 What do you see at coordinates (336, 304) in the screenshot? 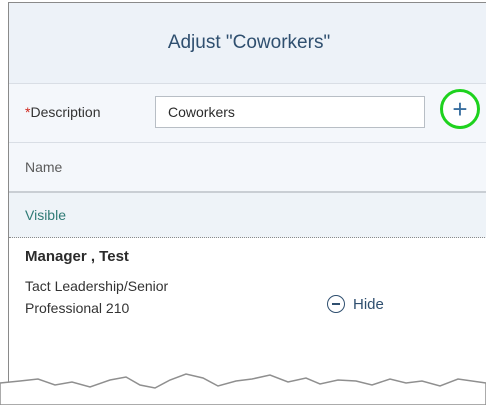
I see `circle-minus-icon` at bounding box center [336, 304].